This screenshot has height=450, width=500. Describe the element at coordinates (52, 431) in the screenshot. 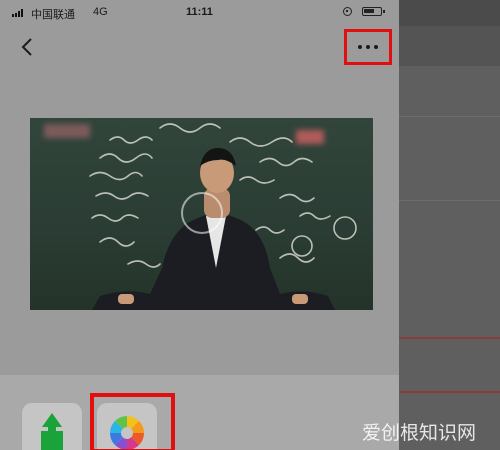

I see `share-upload-icon` at that location.